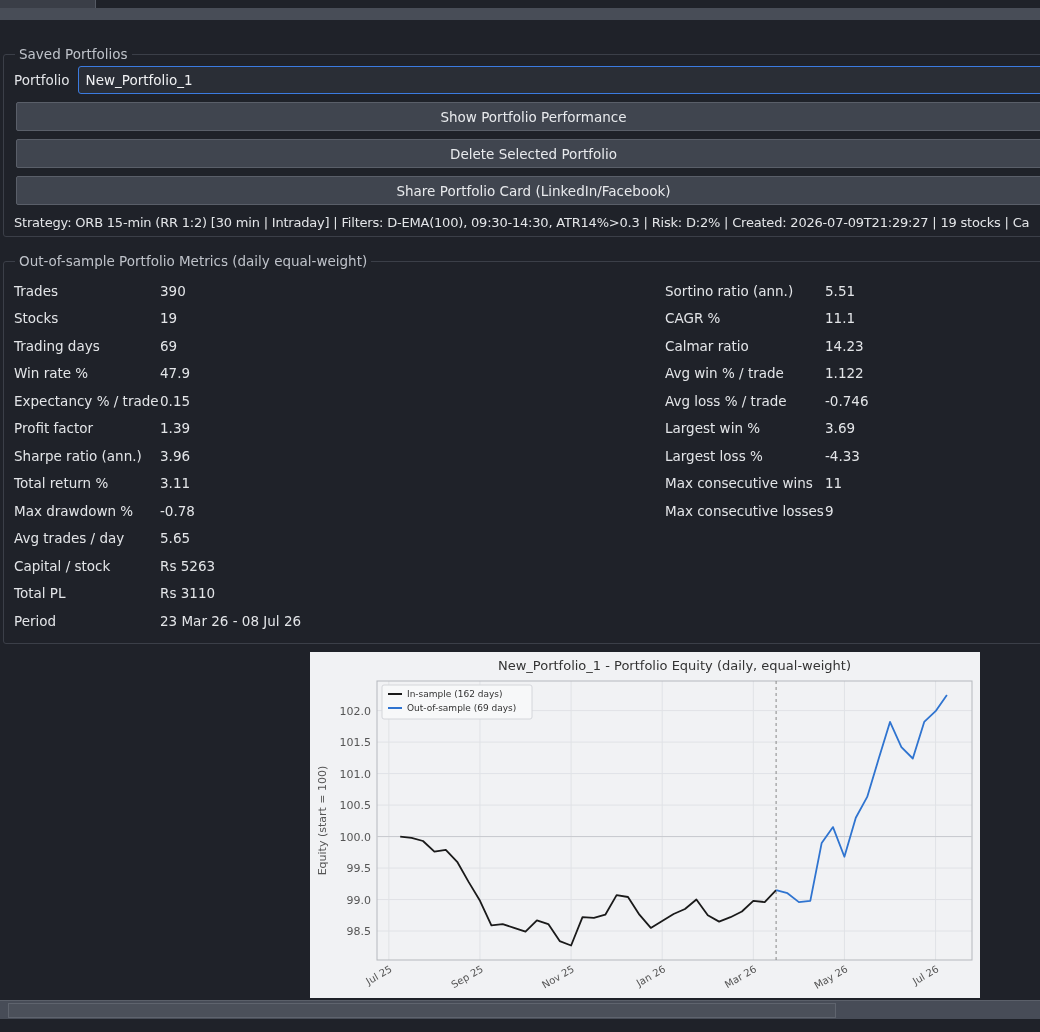  What do you see at coordinates (707, 345) in the screenshot?
I see `metric-label: Calmar ratio` at bounding box center [707, 345].